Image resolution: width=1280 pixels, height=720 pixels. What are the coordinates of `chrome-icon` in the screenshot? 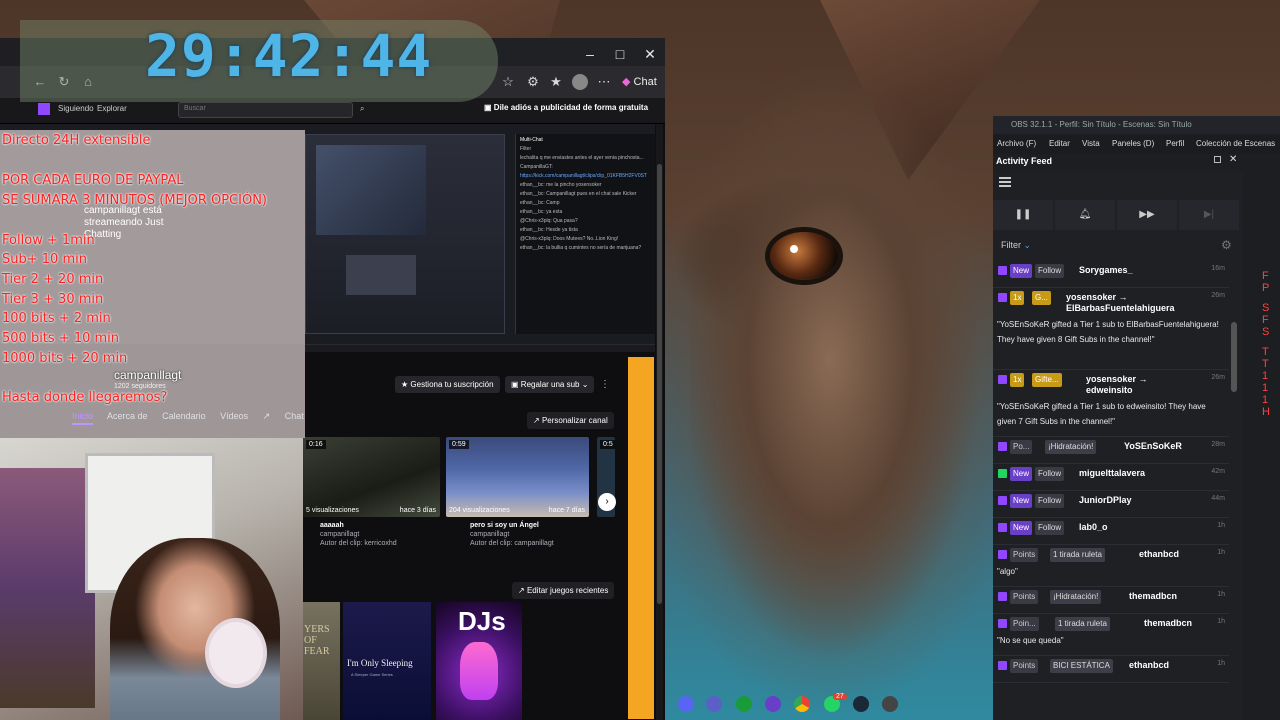 It's located at (802, 704).